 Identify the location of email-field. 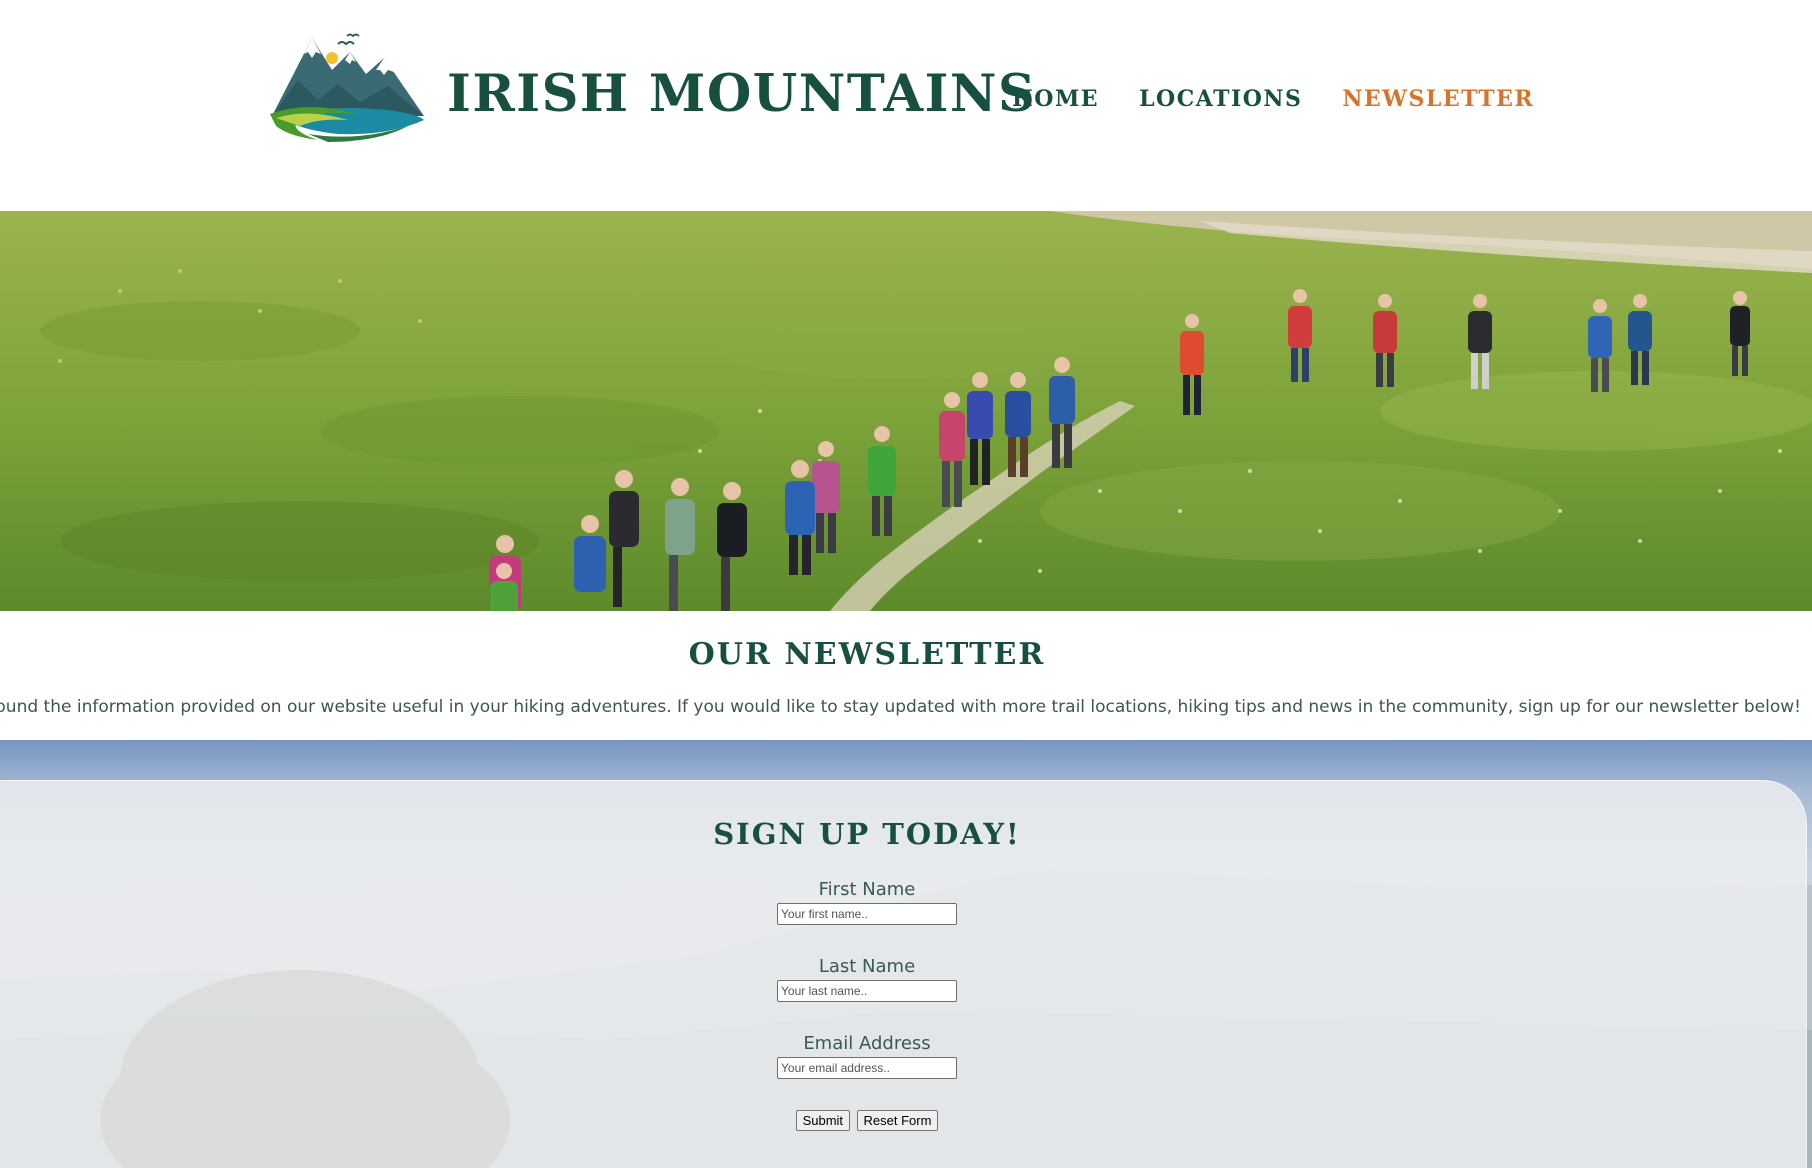
(867, 1068).